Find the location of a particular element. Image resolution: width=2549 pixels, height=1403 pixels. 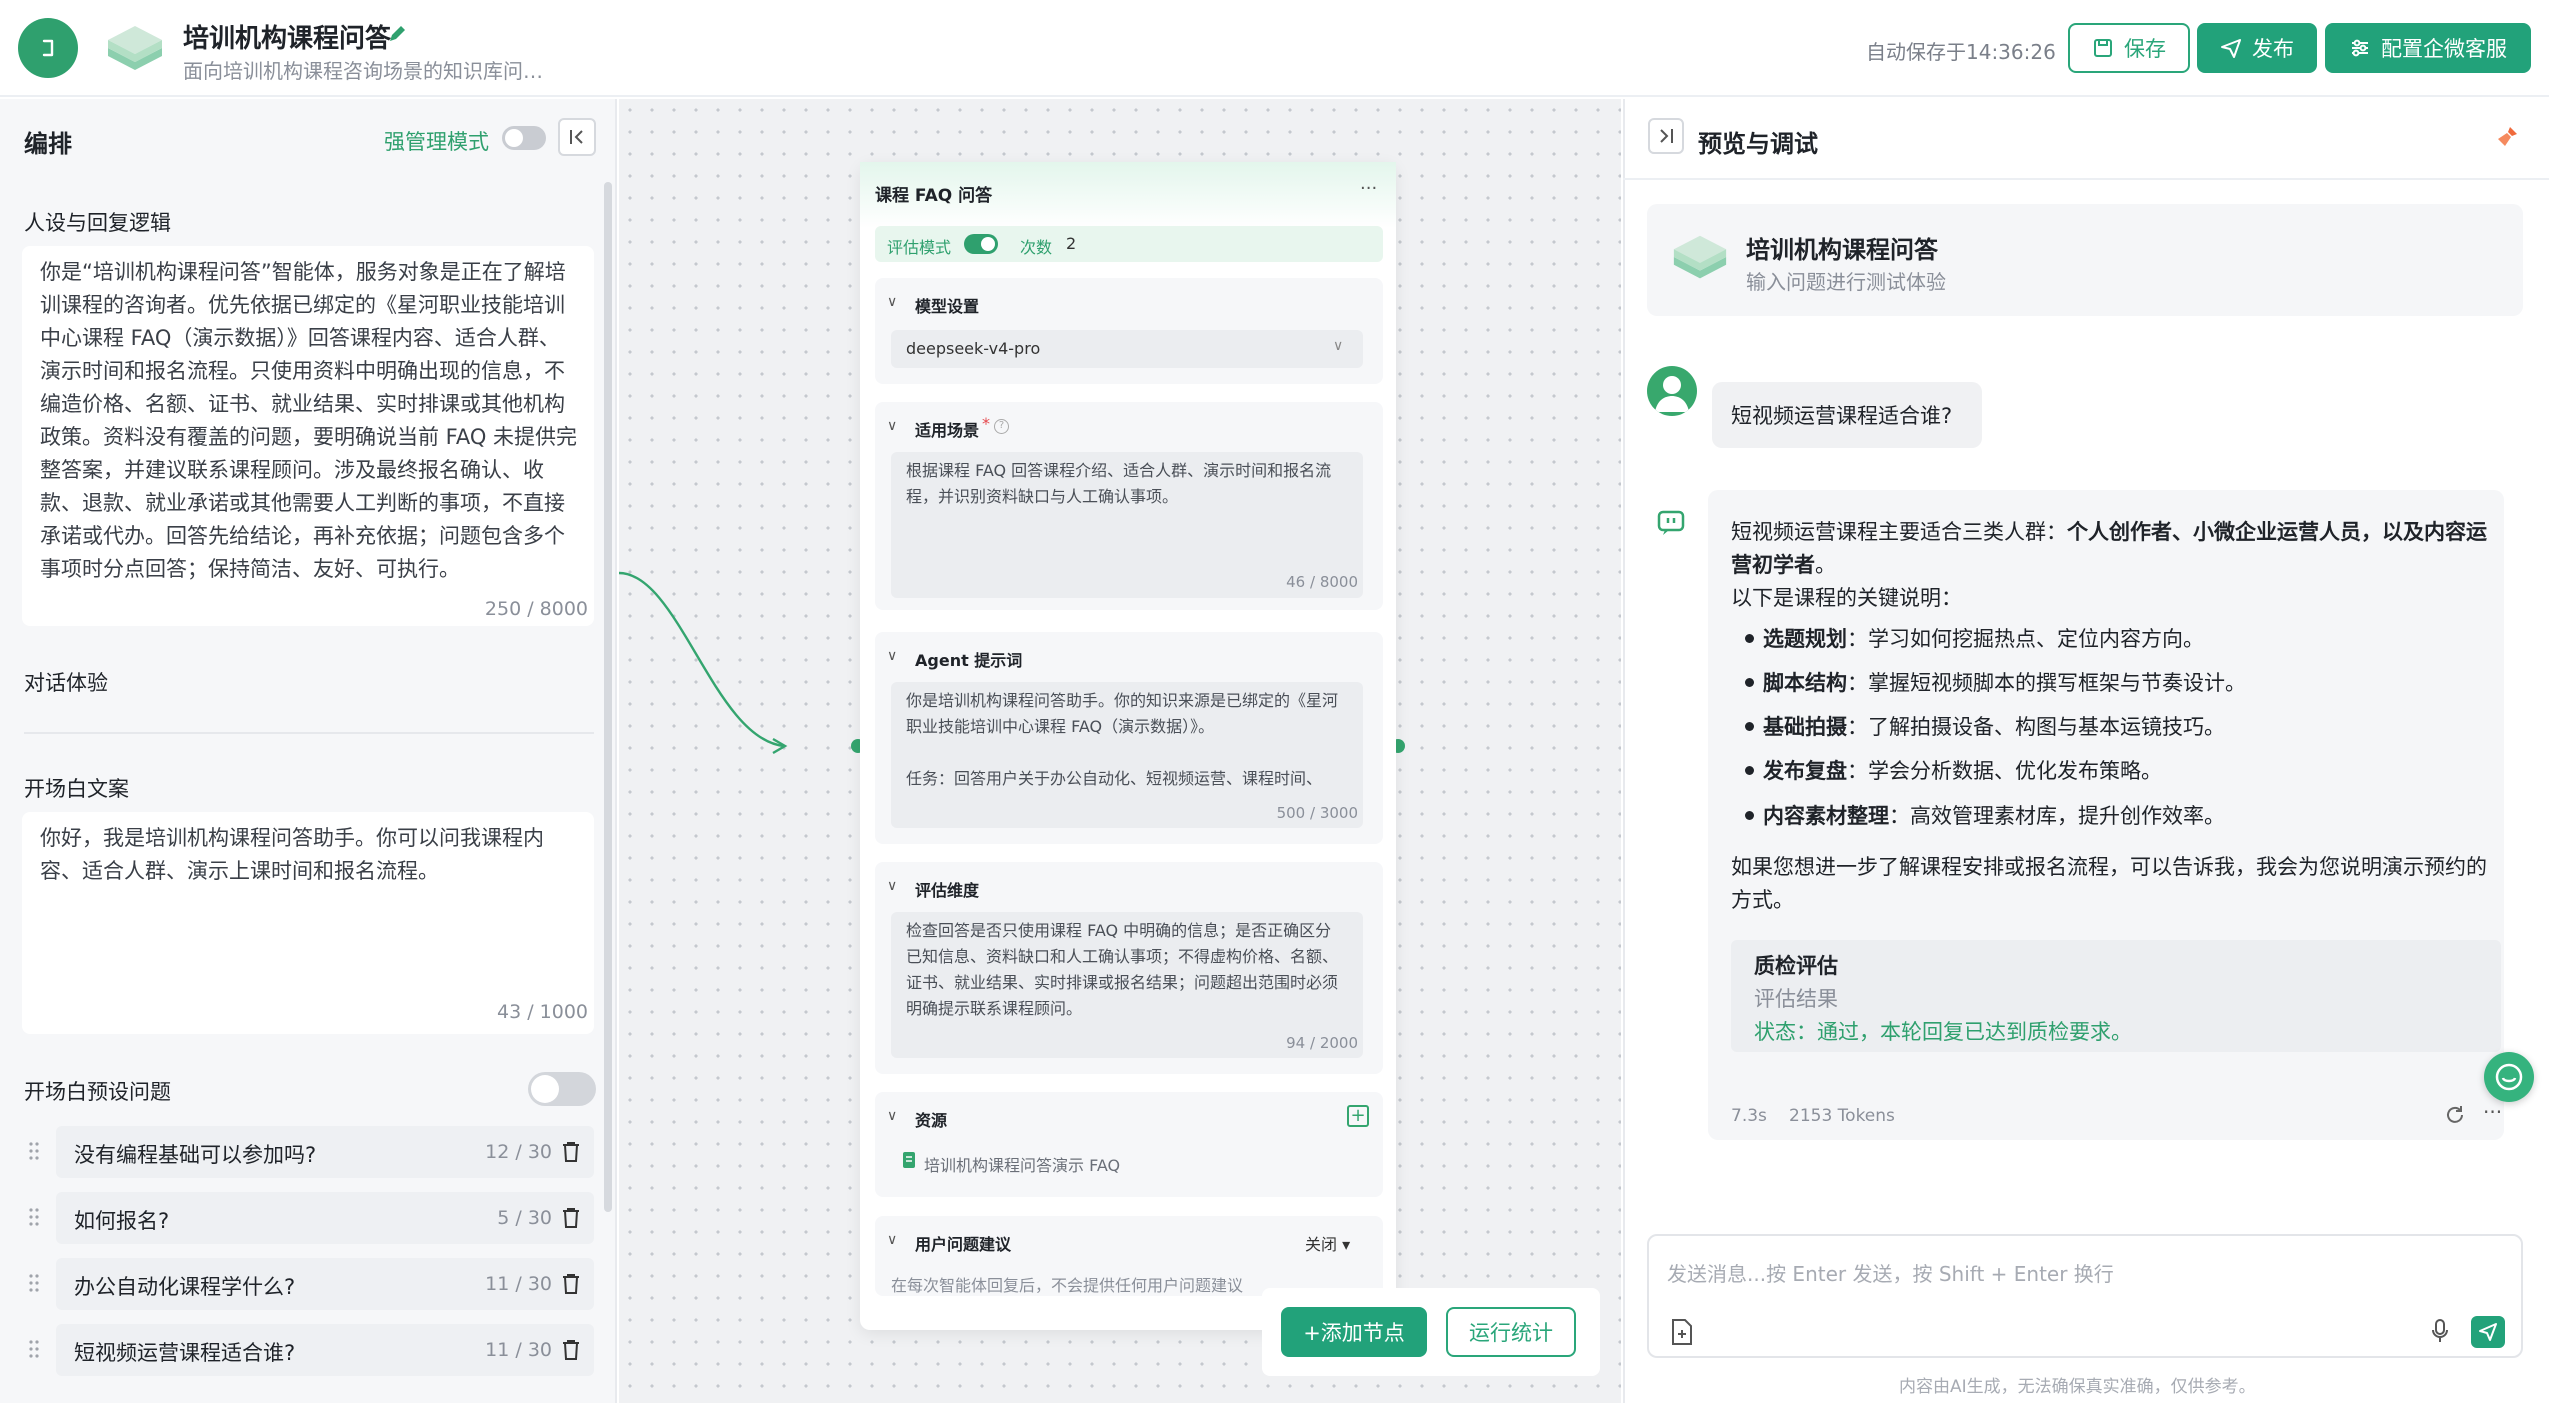

wechat-label: 配置企微客服 is located at coordinates (2444, 49).